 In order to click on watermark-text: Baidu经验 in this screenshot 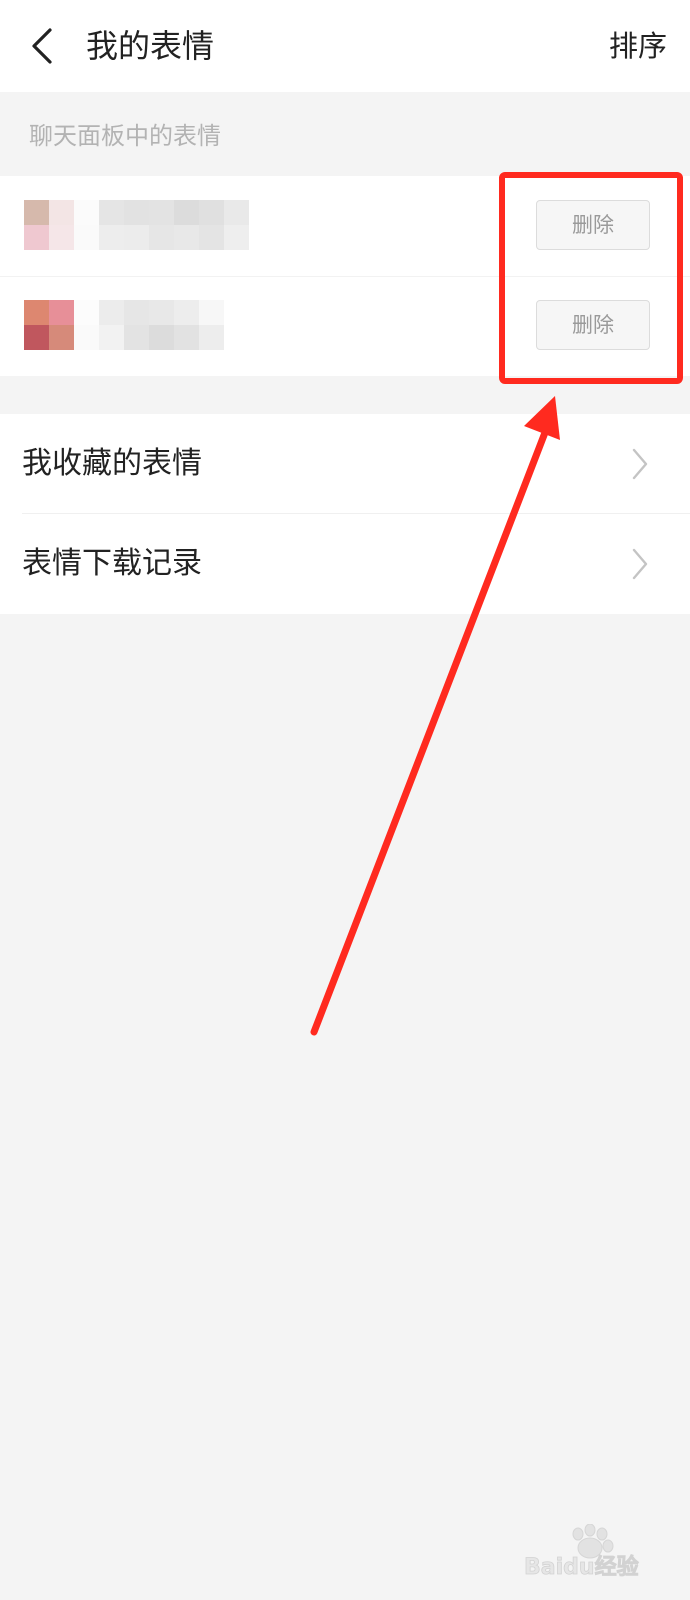, I will do `click(581, 1567)`.